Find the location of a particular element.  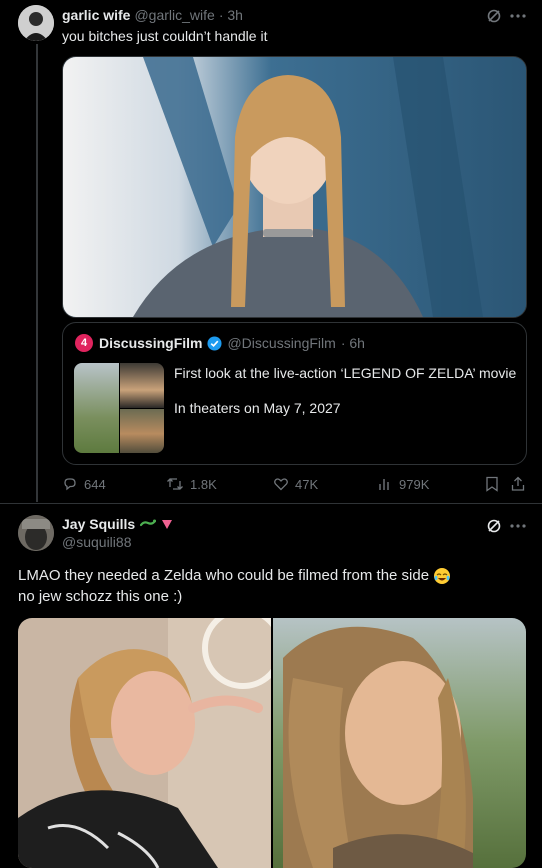

discussingfilm-avatar: 4 is located at coordinates (84, 343).